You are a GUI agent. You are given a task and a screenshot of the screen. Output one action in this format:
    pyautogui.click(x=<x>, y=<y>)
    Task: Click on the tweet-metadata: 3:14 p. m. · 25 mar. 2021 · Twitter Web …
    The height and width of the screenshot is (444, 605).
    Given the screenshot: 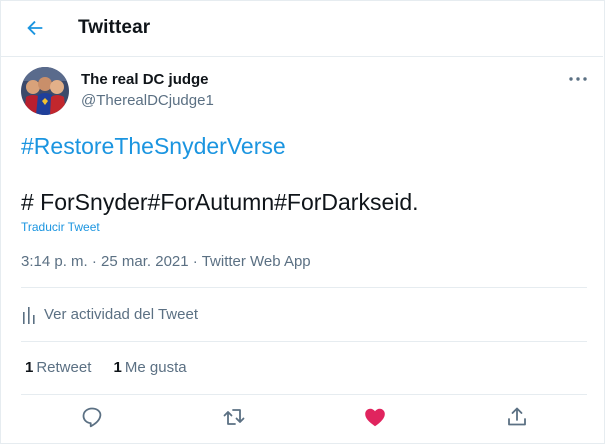 What is the action you would take?
    pyautogui.click(x=166, y=261)
    